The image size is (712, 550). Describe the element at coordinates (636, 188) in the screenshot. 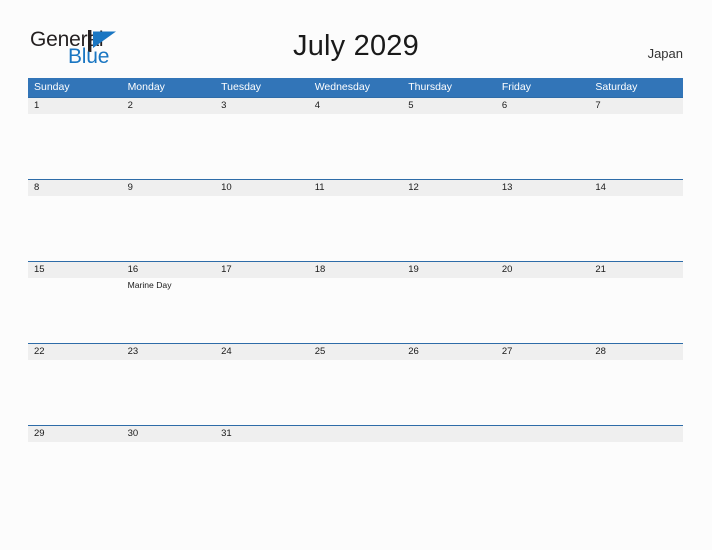

I see `day-number: 14` at that location.